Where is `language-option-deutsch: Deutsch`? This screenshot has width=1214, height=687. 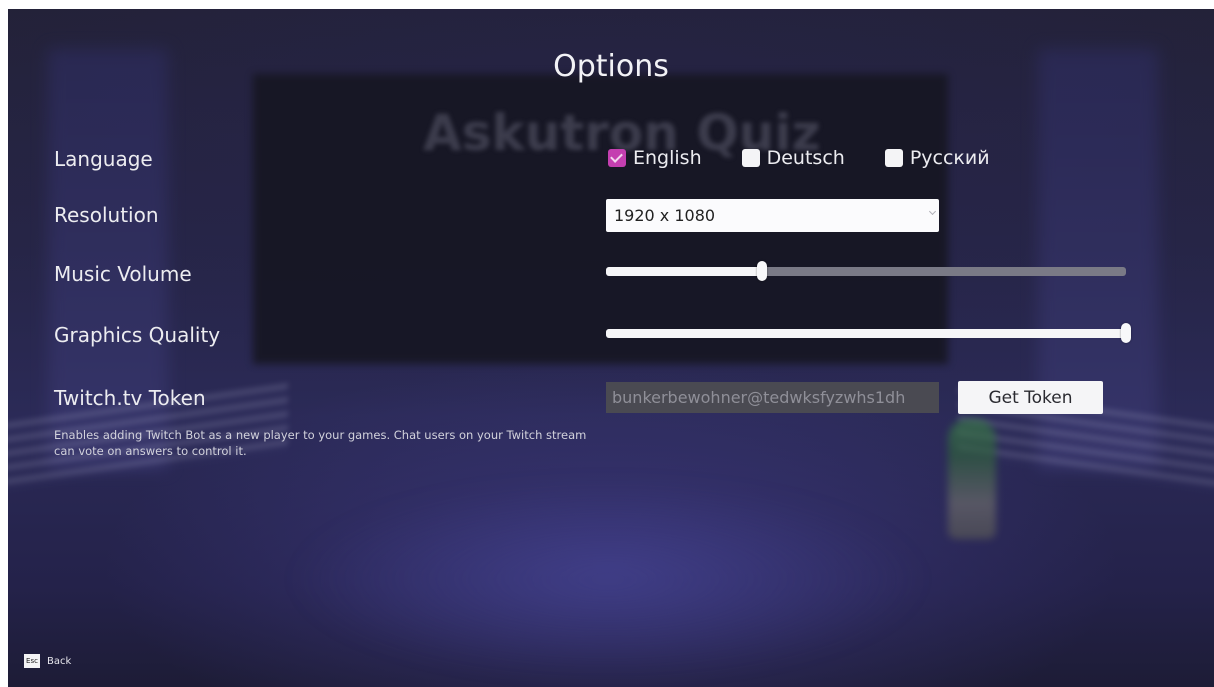 language-option-deutsch: Deutsch is located at coordinates (793, 158).